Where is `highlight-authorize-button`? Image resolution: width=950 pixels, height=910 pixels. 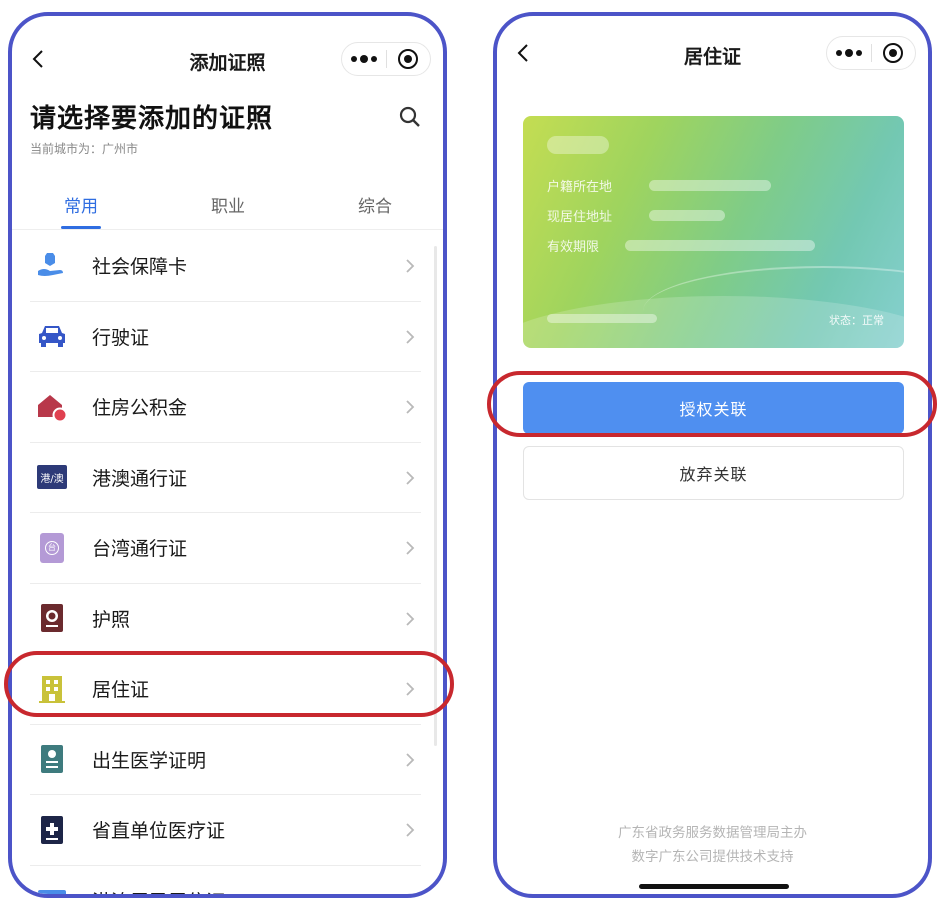 highlight-authorize-button is located at coordinates (712, 404).